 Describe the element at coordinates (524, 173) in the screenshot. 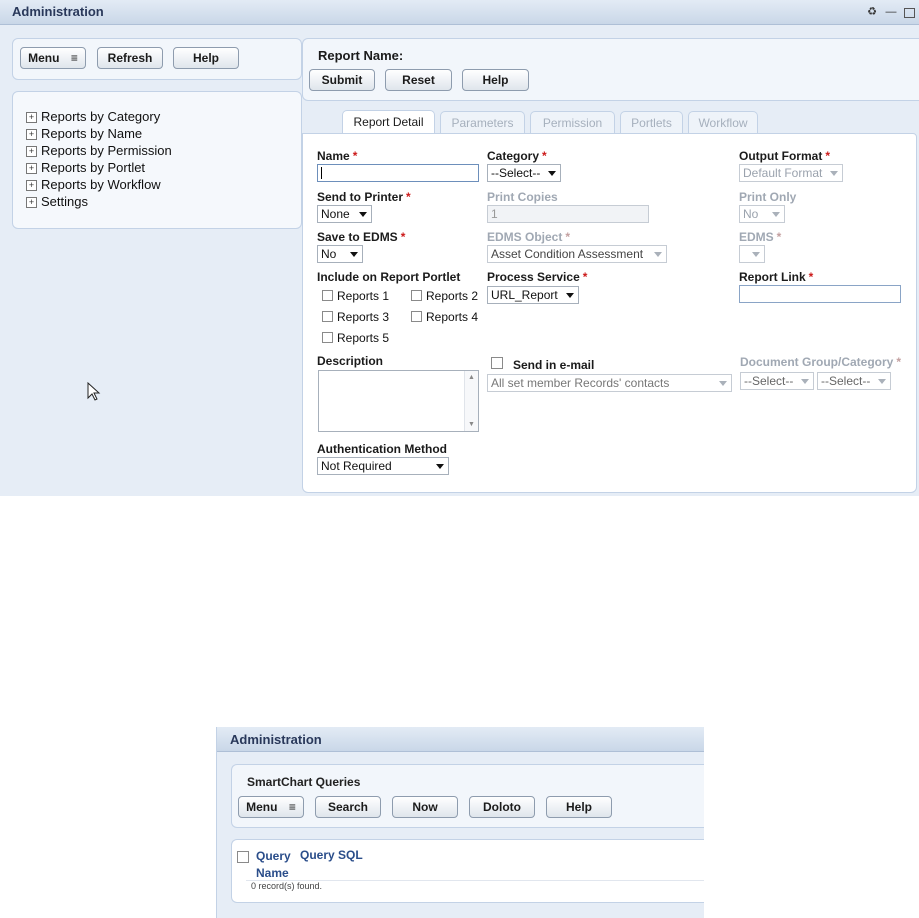

I see `category-select: --Select--` at that location.